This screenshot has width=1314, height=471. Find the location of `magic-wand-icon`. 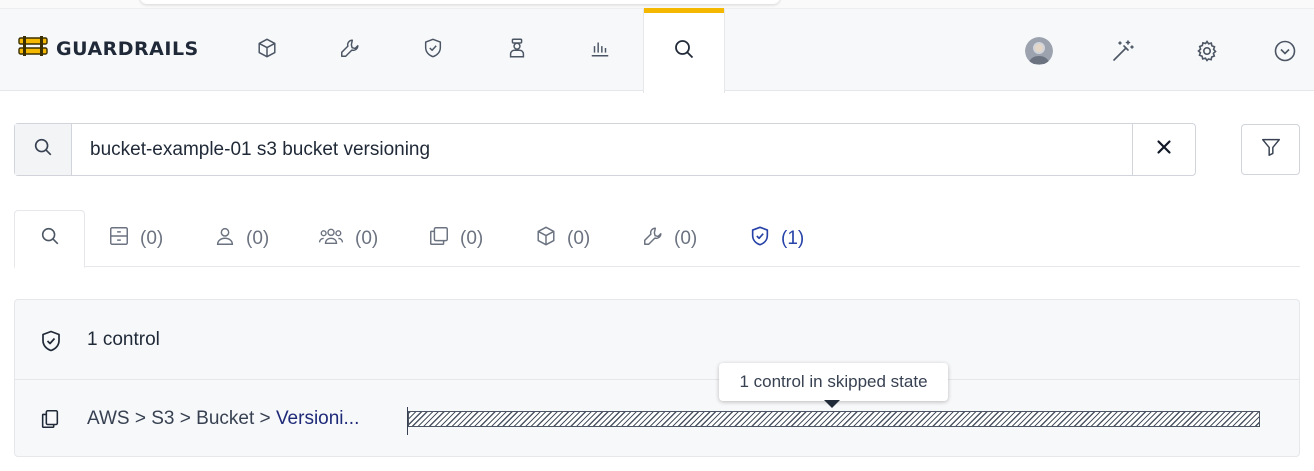

magic-wand-icon is located at coordinates (1123, 51).